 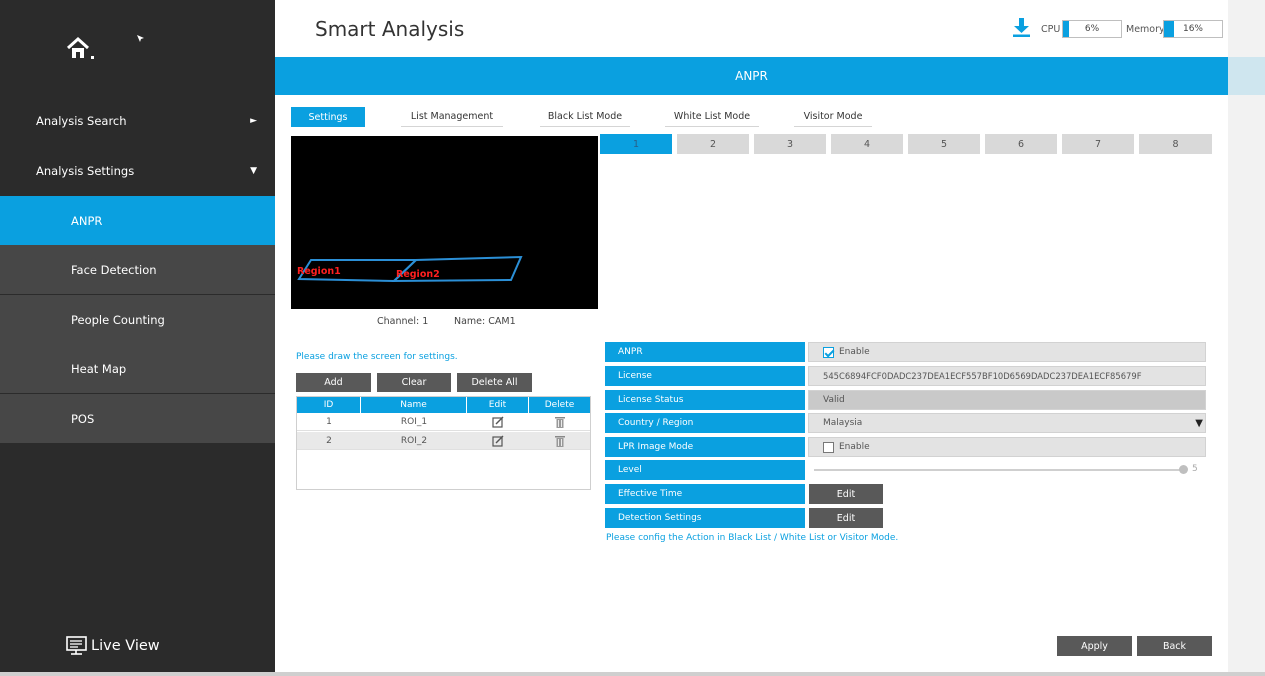 I want to click on level-label: Level, so click(x=705, y=470).